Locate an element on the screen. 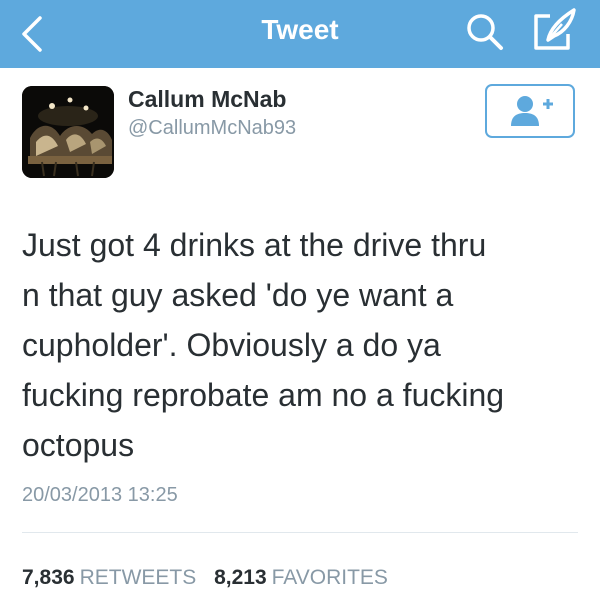 This screenshot has height=600, width=600. screen-name: @CallumMcNab93 is located at coordinates (212, 128).